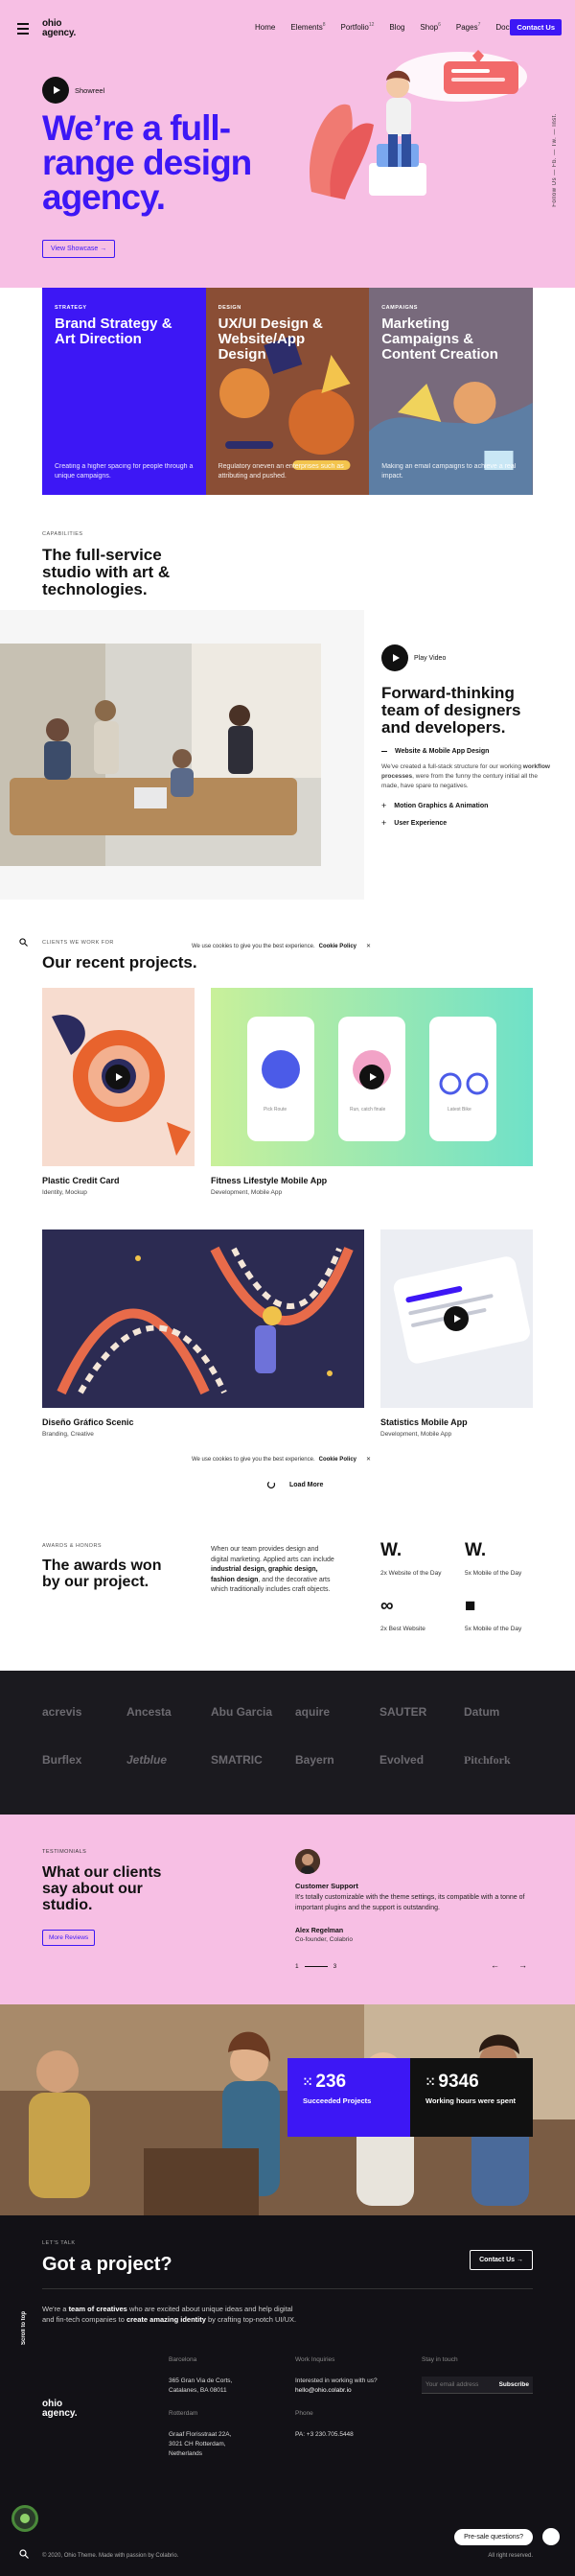 This screenshot has height=2576, width=575. Describe the element at coordinates (495, 1965) in the screenshot. I see `arrow-left-icon: ←` at that location.